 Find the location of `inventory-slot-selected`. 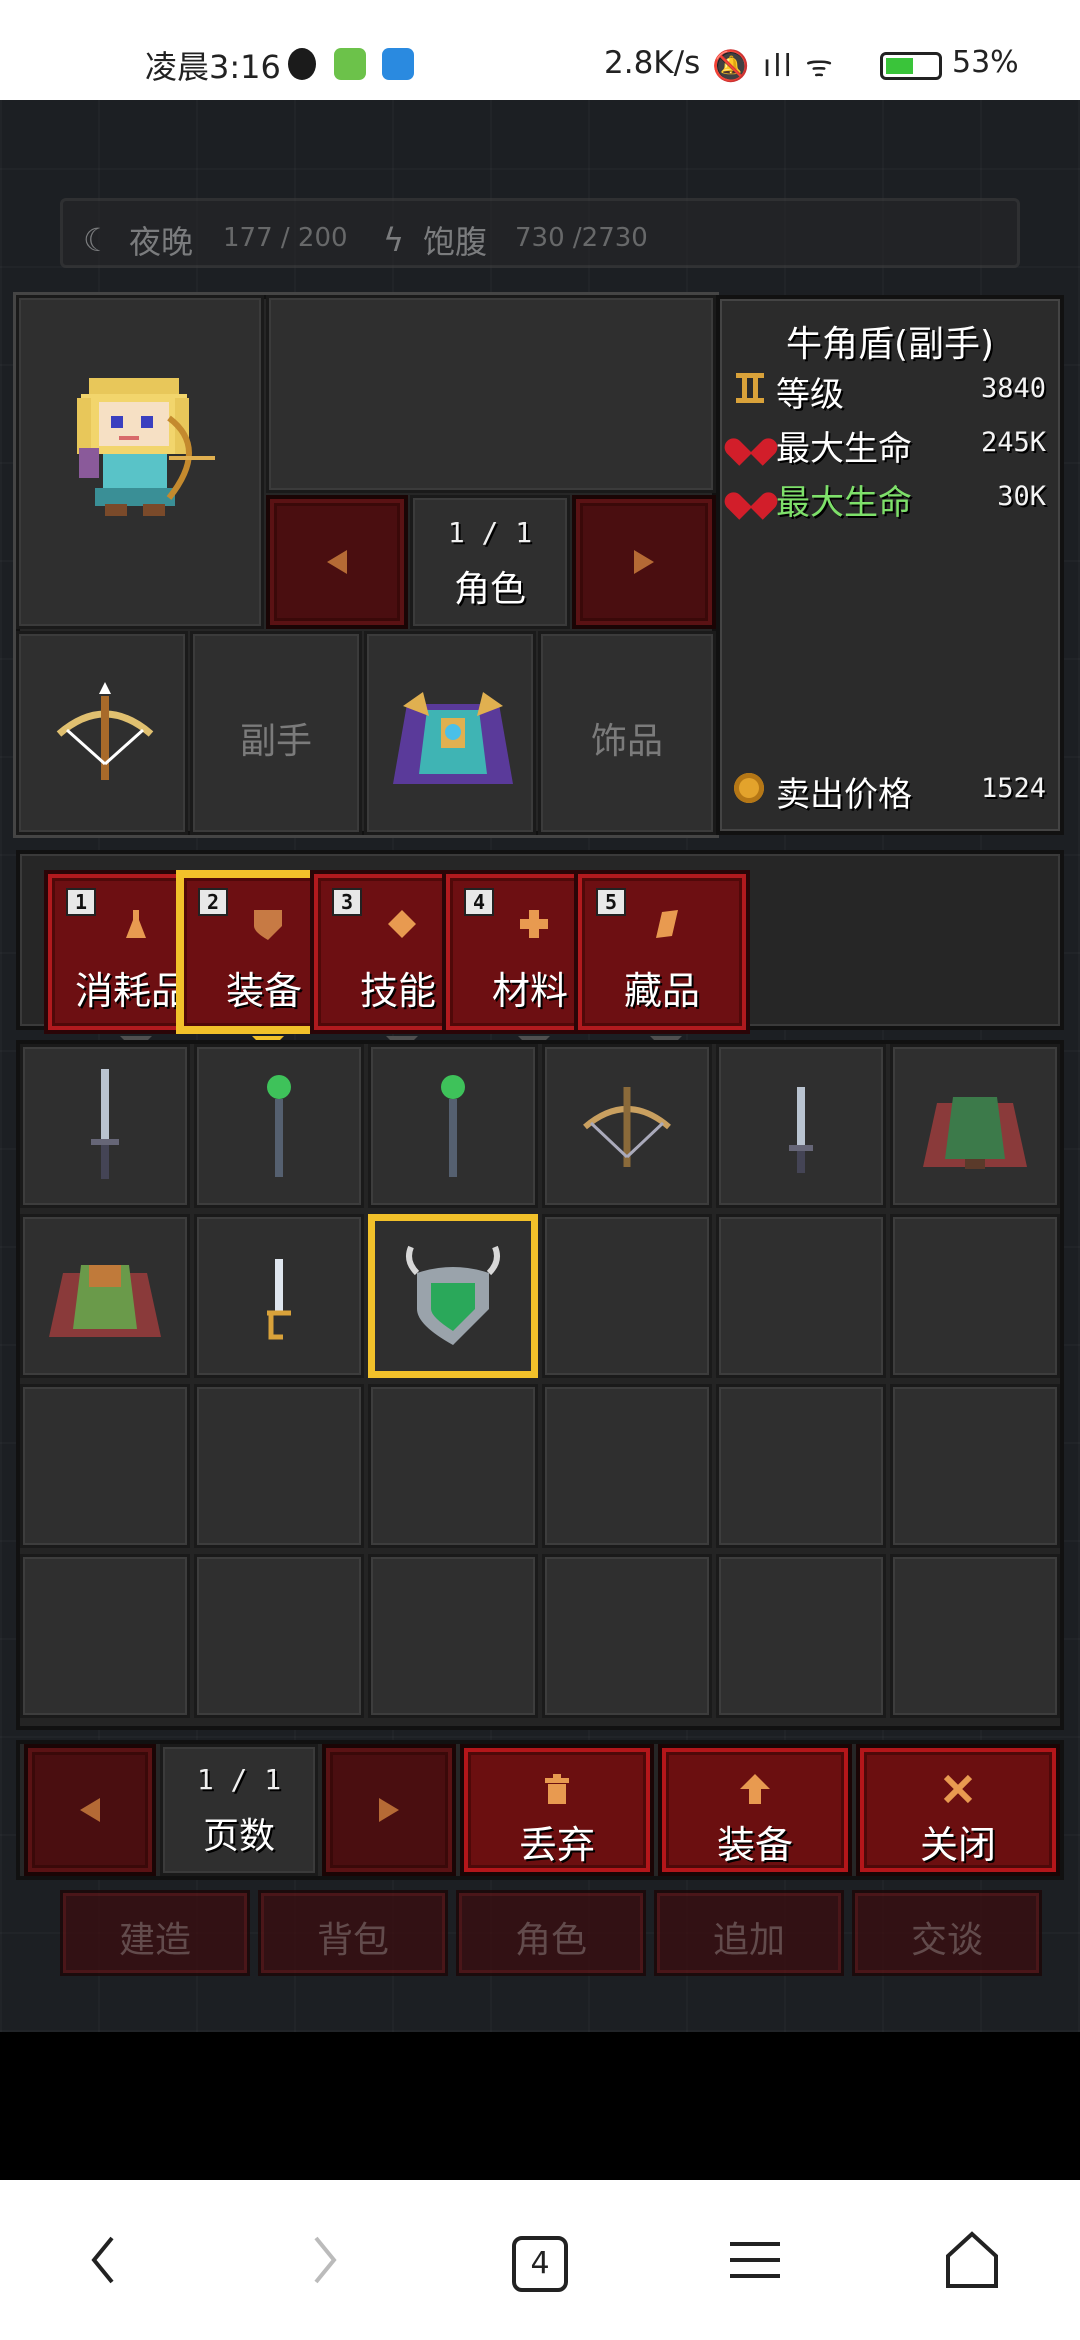

inventory-slot-selected is located at coordinates (453, 1296).